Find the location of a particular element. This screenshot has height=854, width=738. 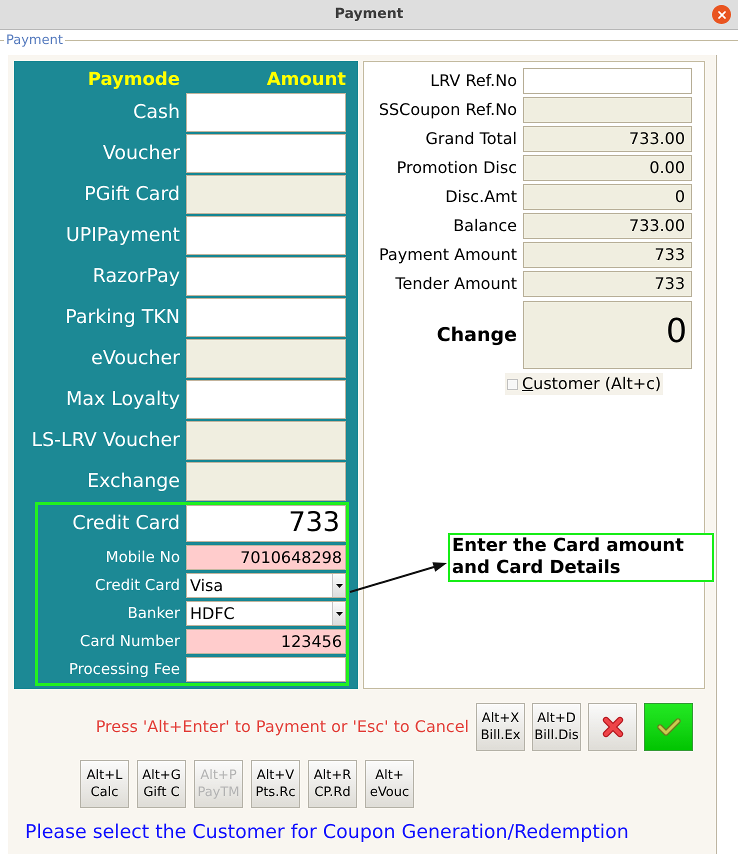

field-label: eVoucher is located at coordinates (135, 359).